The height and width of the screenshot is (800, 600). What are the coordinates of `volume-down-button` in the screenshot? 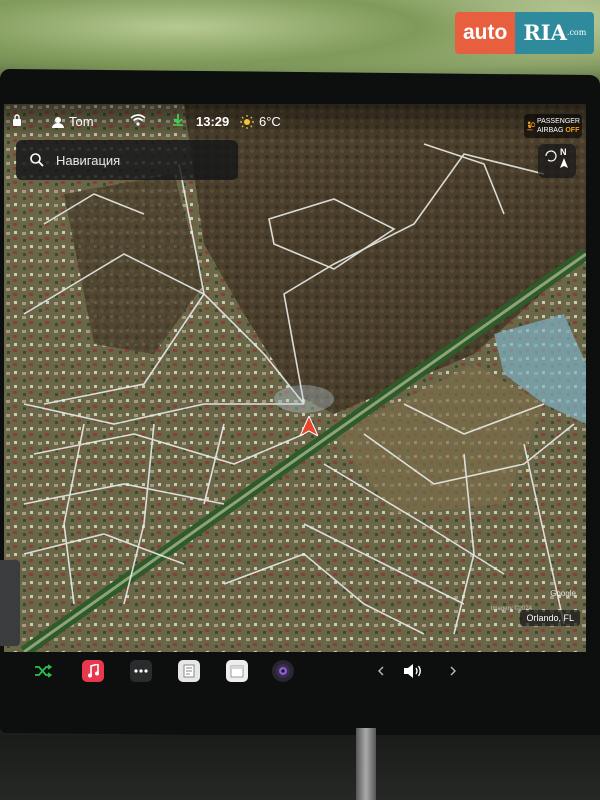 It's located at (381, 671).